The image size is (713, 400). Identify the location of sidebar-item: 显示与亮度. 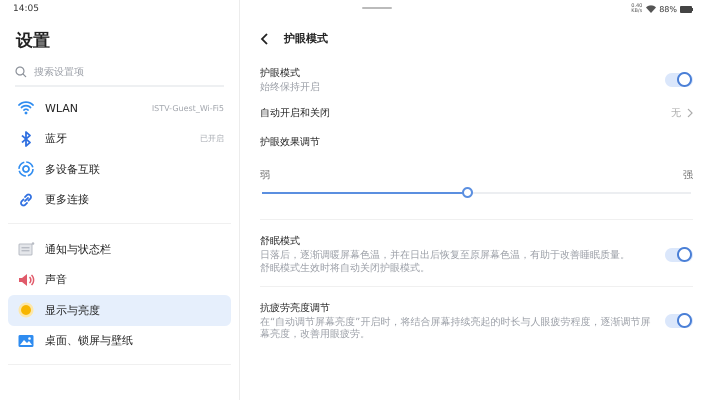
(119, 310).